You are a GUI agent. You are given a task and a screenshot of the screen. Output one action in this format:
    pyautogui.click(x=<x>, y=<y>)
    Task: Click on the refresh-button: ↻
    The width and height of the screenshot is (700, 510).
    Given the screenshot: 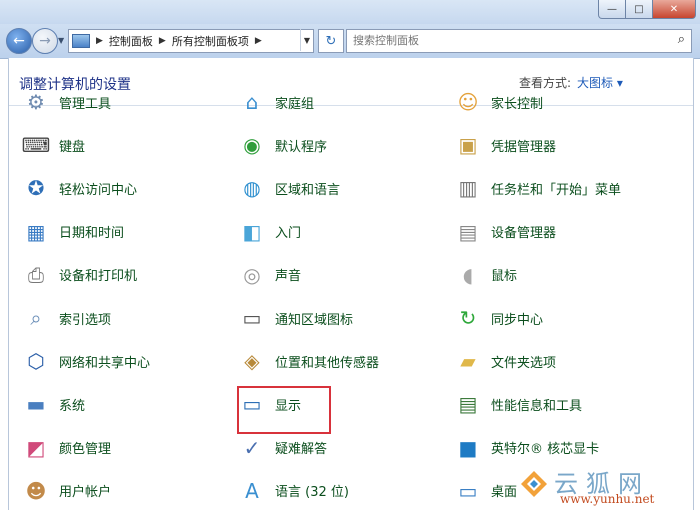 What is the action you would take?
    pyautogui.click(x=331, y=41)
    